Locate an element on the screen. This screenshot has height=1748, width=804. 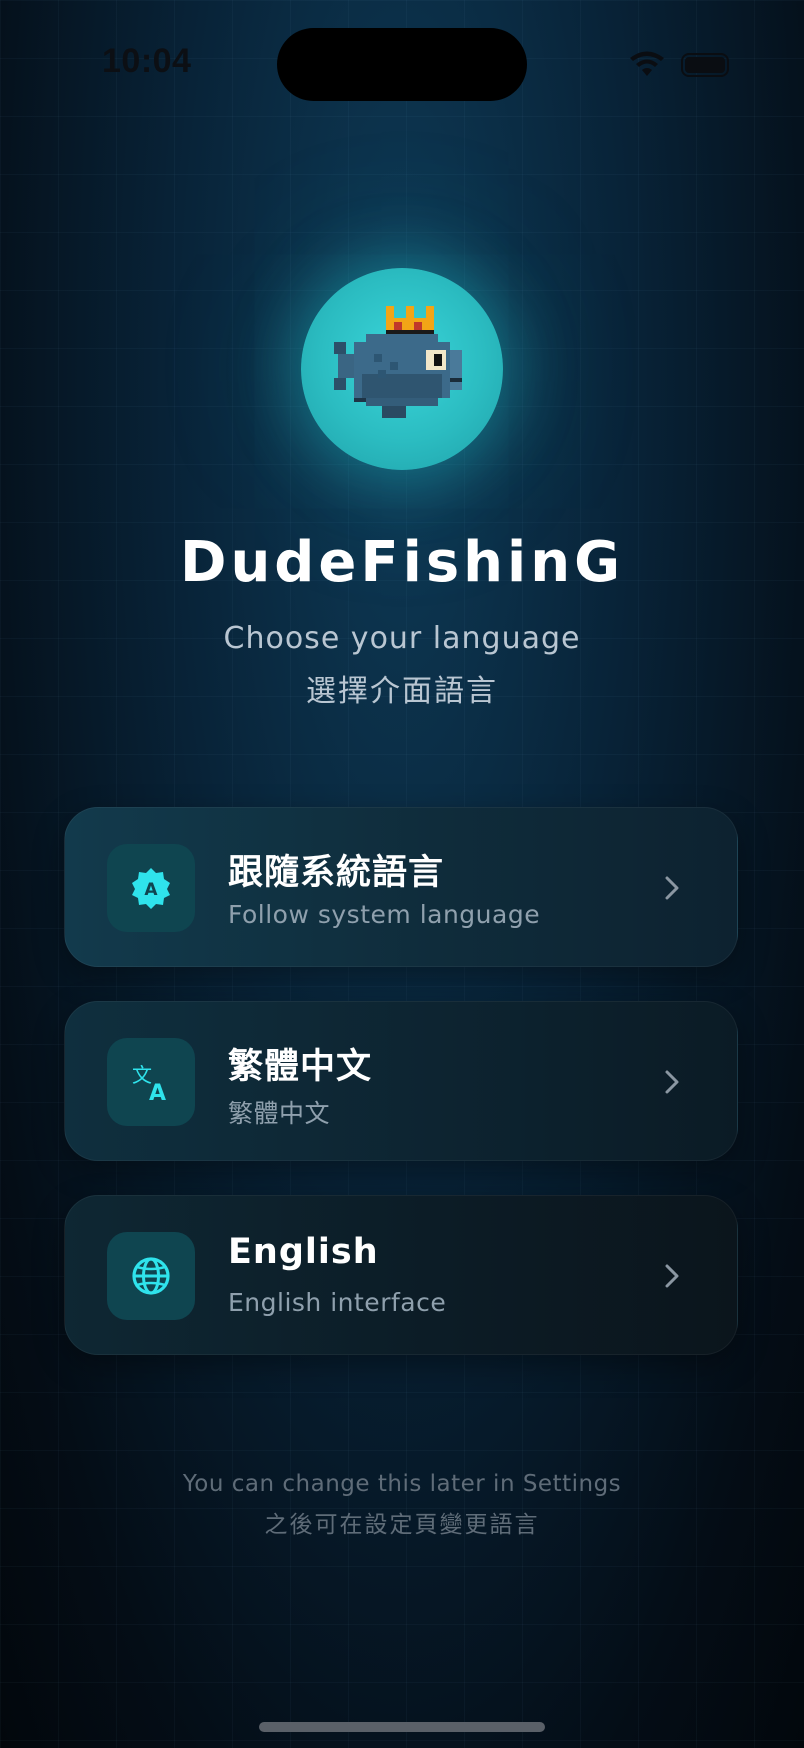
option-icon-box: A is located at coordinates (151, 888).